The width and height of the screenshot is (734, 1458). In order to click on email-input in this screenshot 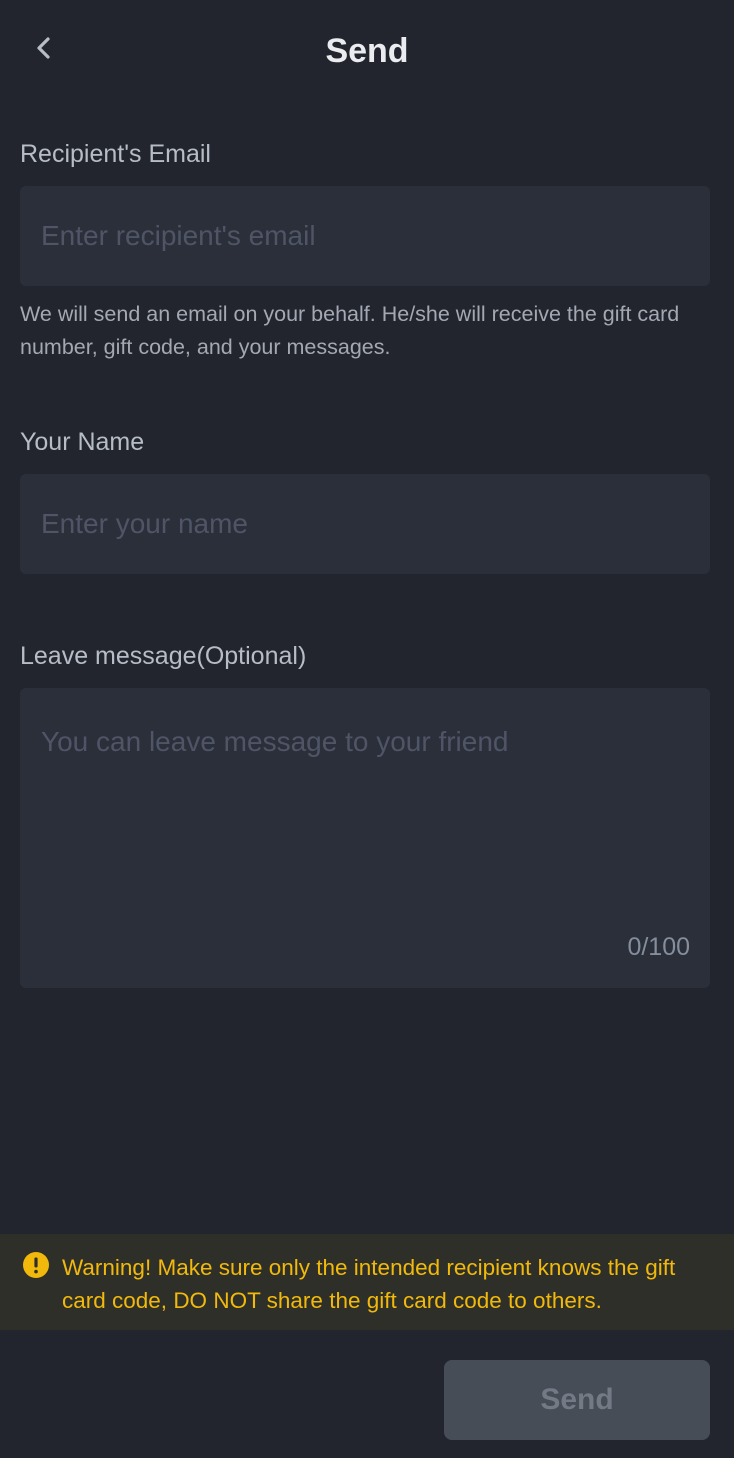, I will do `click(365, 236)`.